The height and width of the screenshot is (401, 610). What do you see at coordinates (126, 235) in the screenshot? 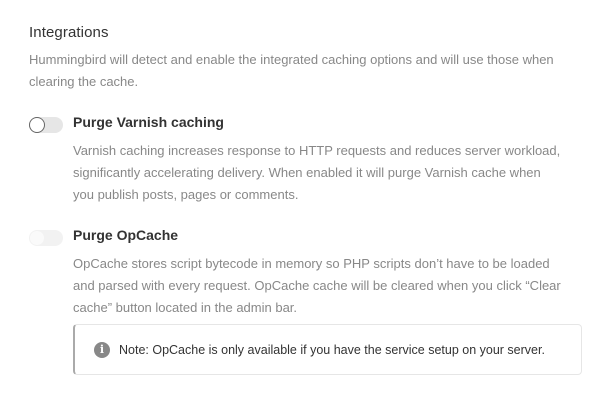
I see `purge-opcache-label: Purge OpCache` at bounding box center [126, 235].